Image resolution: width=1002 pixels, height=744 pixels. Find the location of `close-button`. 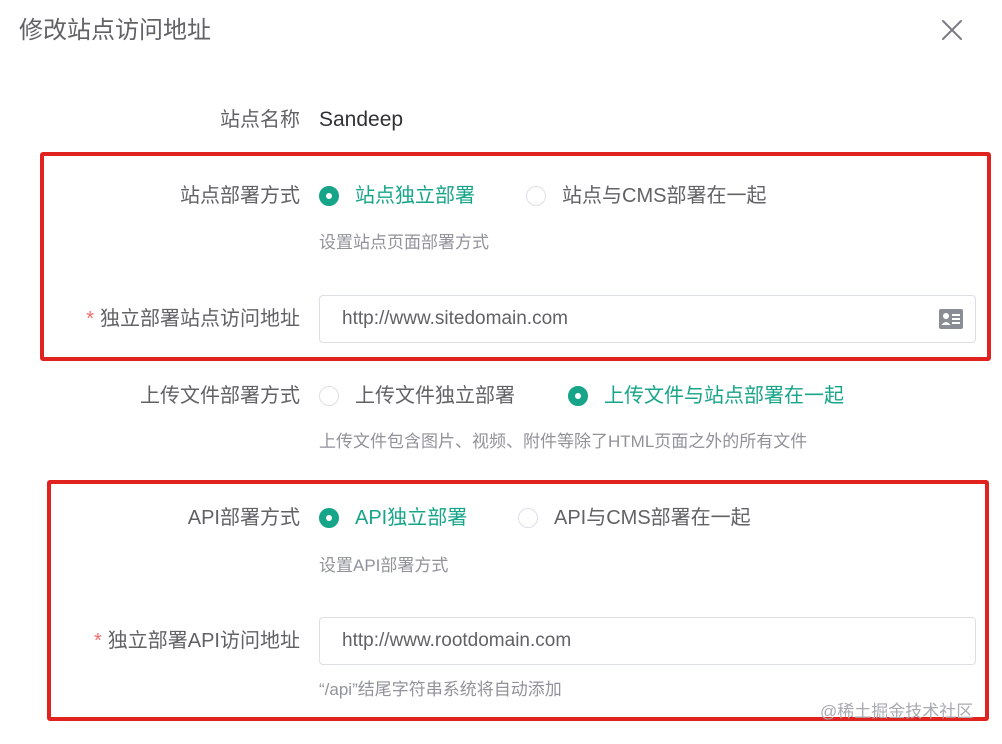

close-button is located at coordinates (952, 30).